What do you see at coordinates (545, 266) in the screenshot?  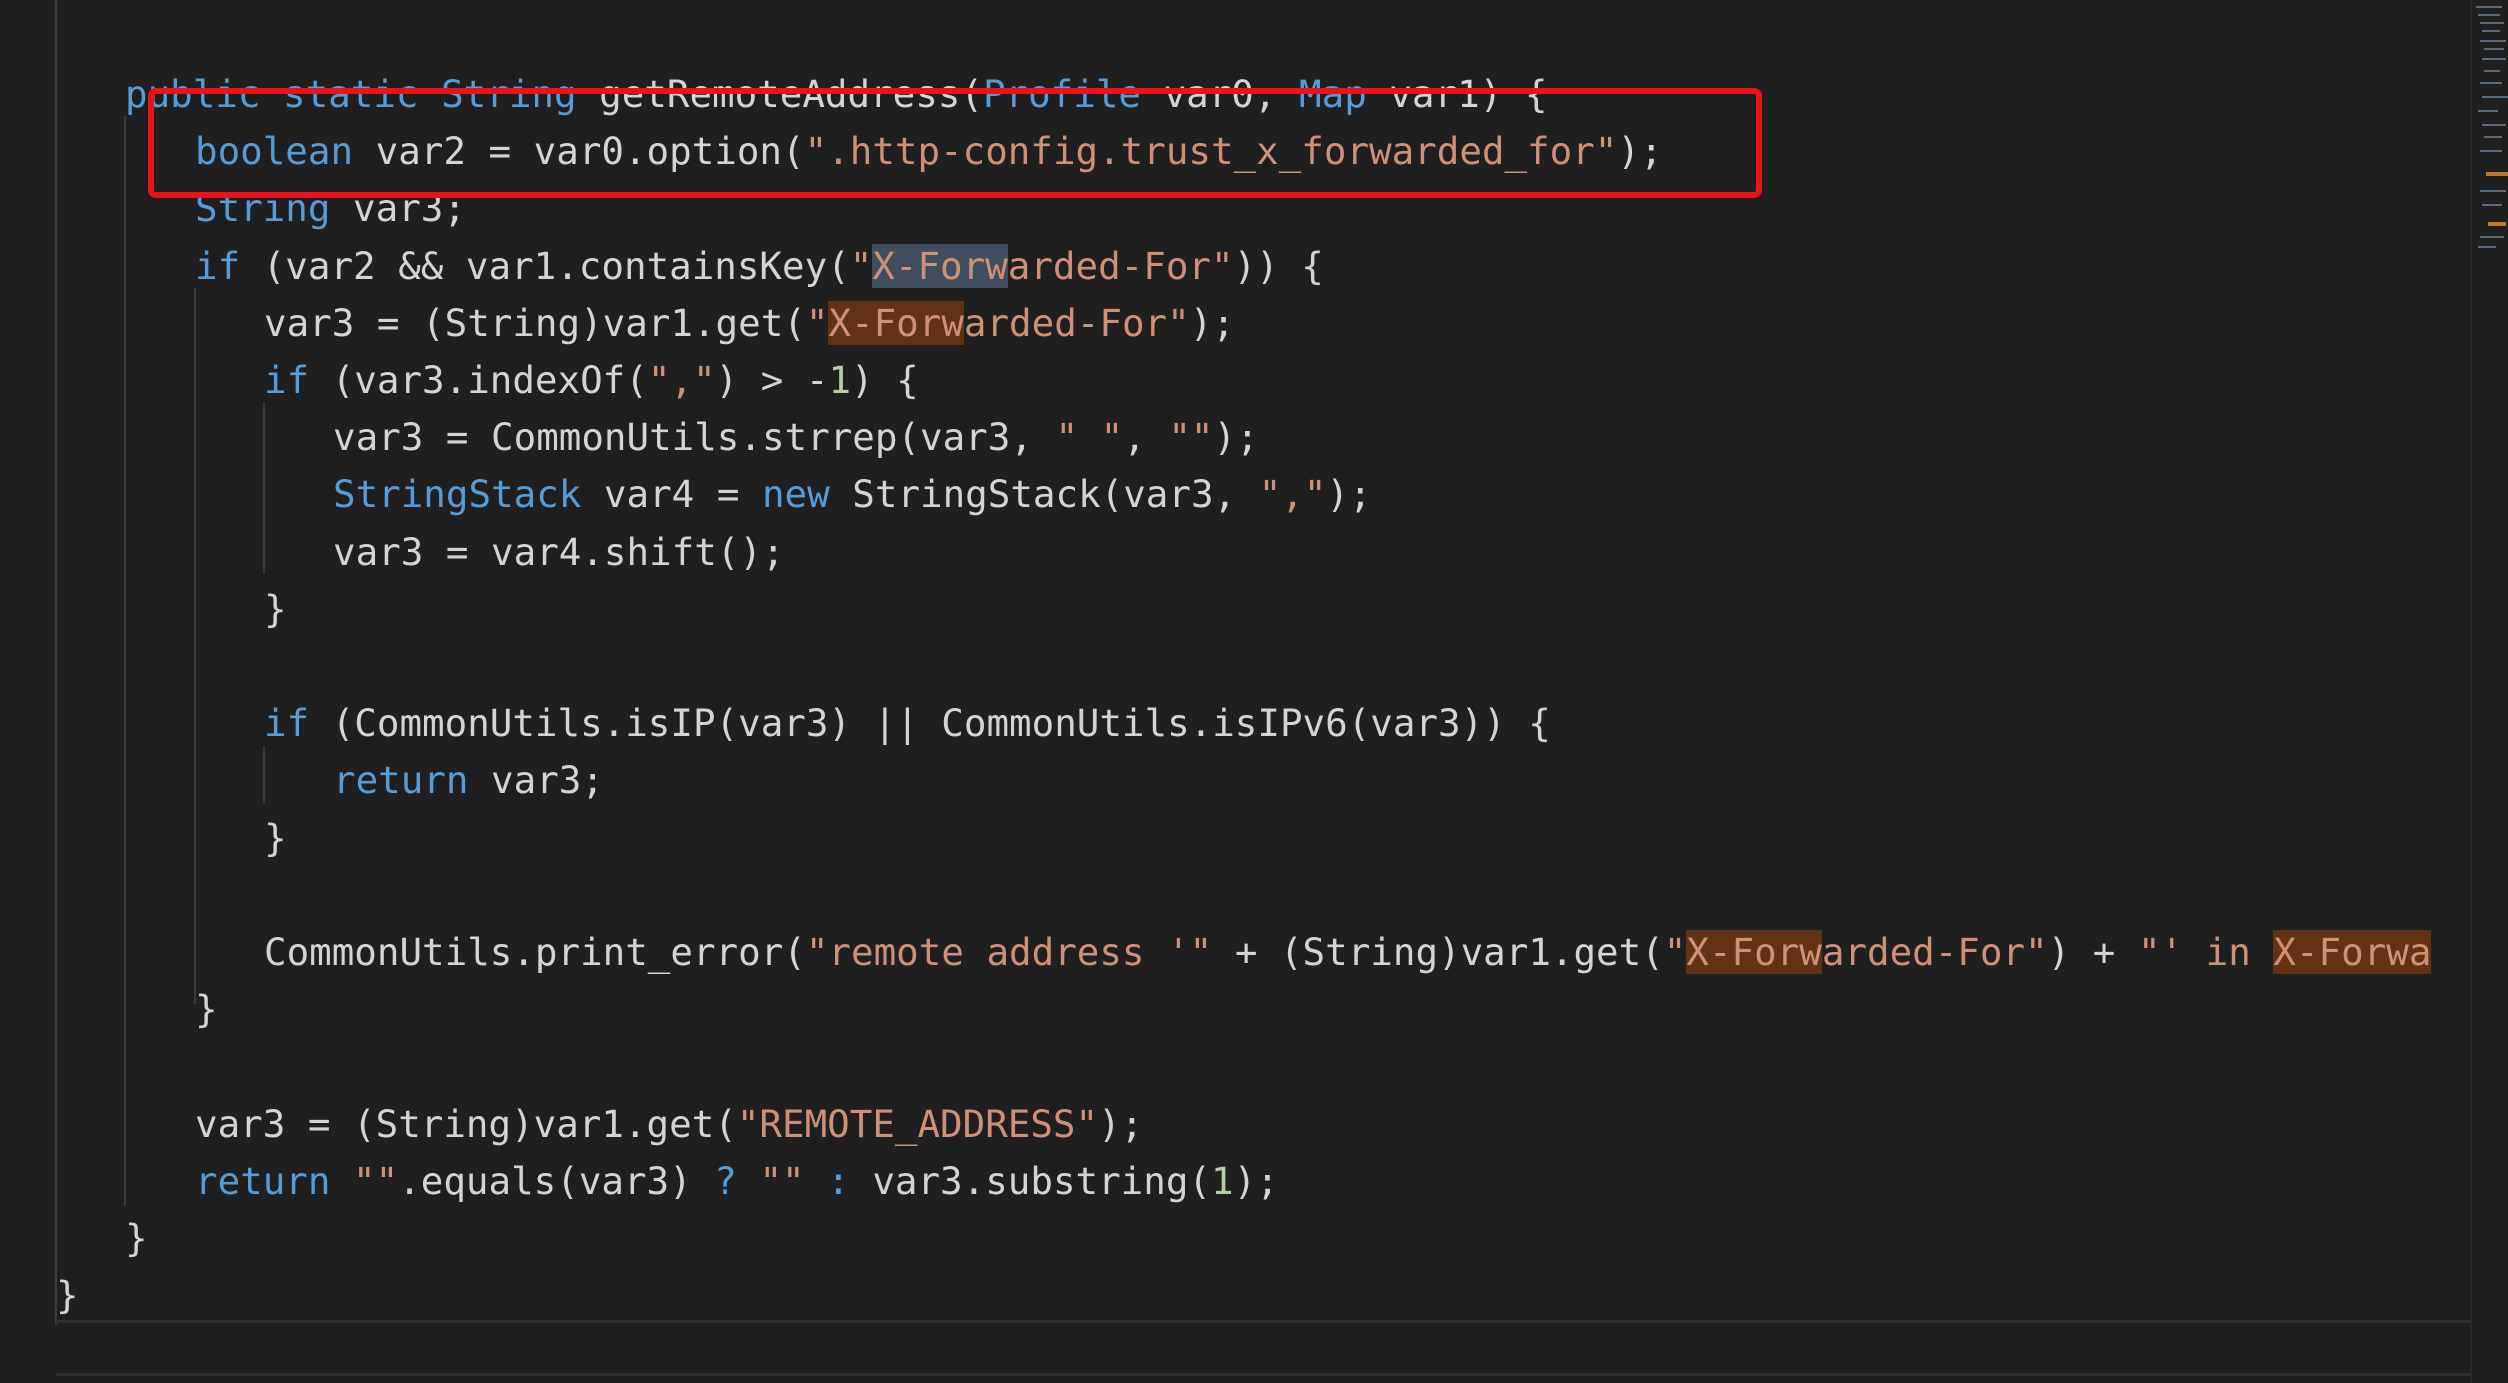 I see `code-token: (var2 && var1.containsKey(` at bounding box center [545, 266].